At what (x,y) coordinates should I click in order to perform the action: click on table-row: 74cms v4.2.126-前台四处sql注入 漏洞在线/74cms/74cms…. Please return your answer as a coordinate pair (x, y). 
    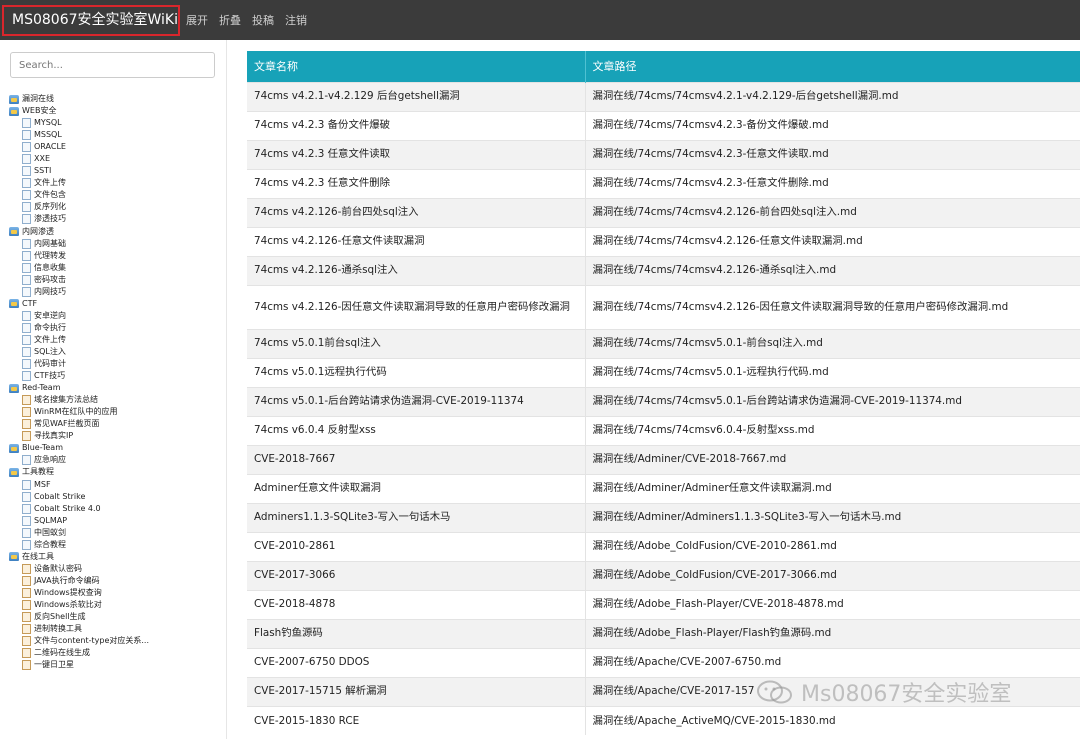
    Looking at the image, I should click on (663, 212).